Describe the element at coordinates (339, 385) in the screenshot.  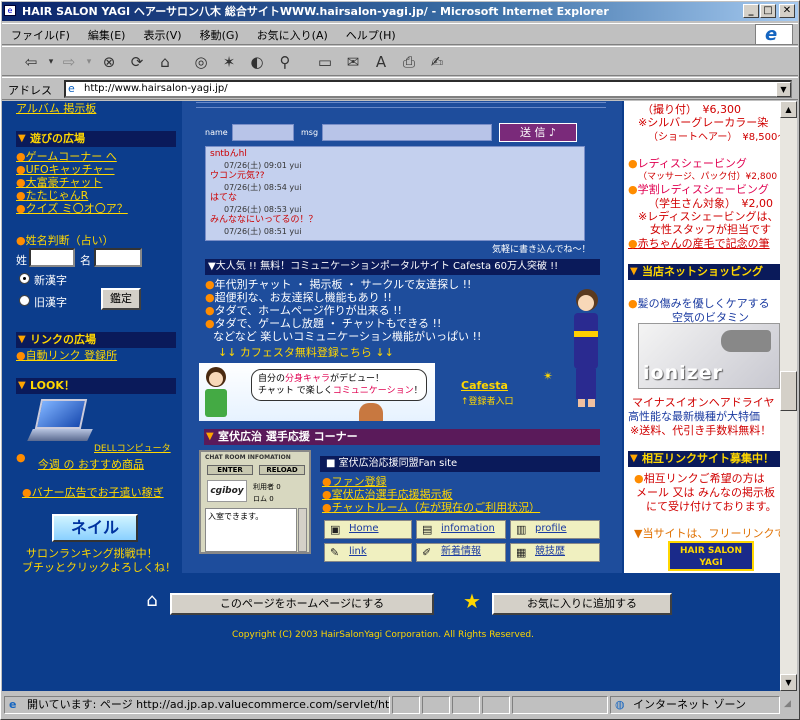
I see `cafesta-speech-bubble: 自分の分身キャラがデビュー！ チャット で楽しくコミュニケーション！` at that location.